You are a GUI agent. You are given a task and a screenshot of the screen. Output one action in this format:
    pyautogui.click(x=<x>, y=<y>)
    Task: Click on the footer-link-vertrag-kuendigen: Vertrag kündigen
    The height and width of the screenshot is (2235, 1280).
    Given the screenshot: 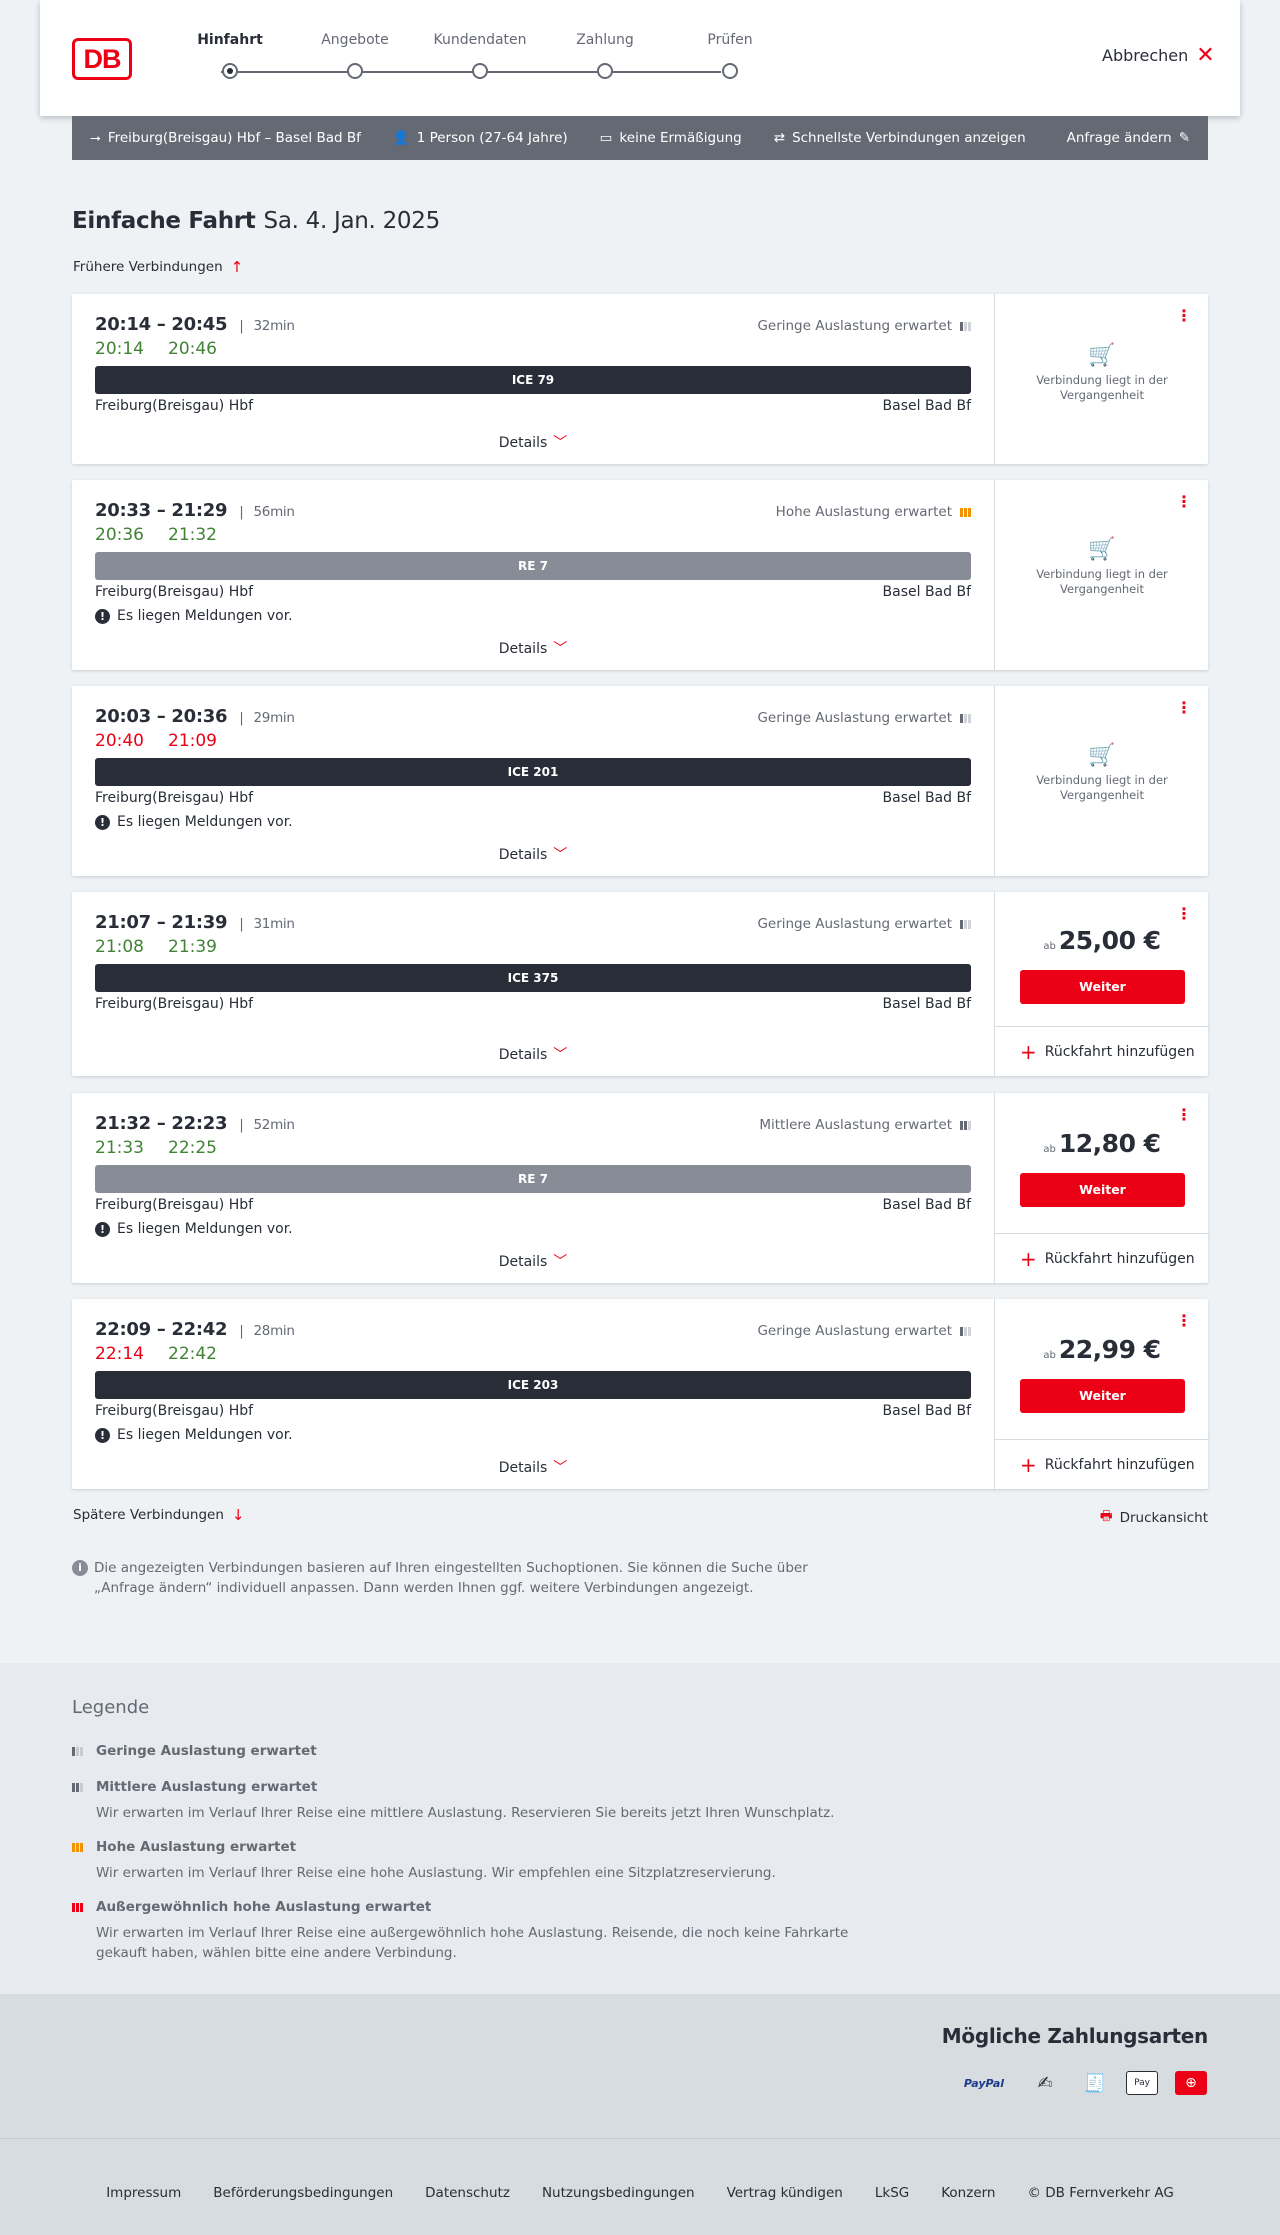 What is the action you would take?
    pyautogui.click(x=785, y=2193)
    